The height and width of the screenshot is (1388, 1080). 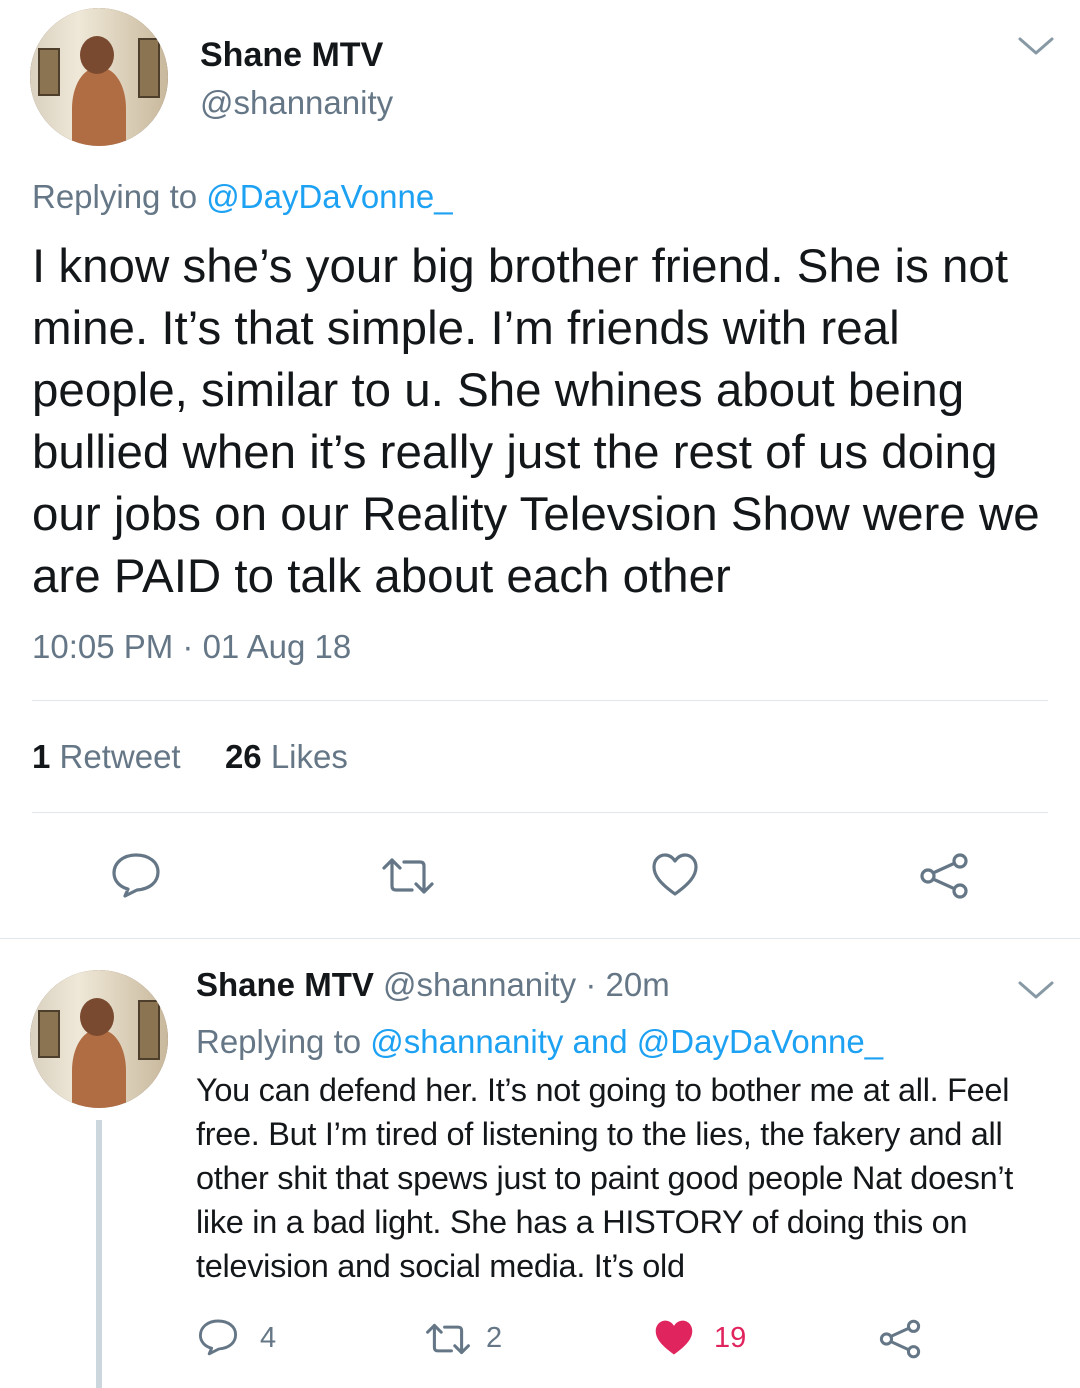 I want to click on reply-count: 4, so click(x=268, y=1338).